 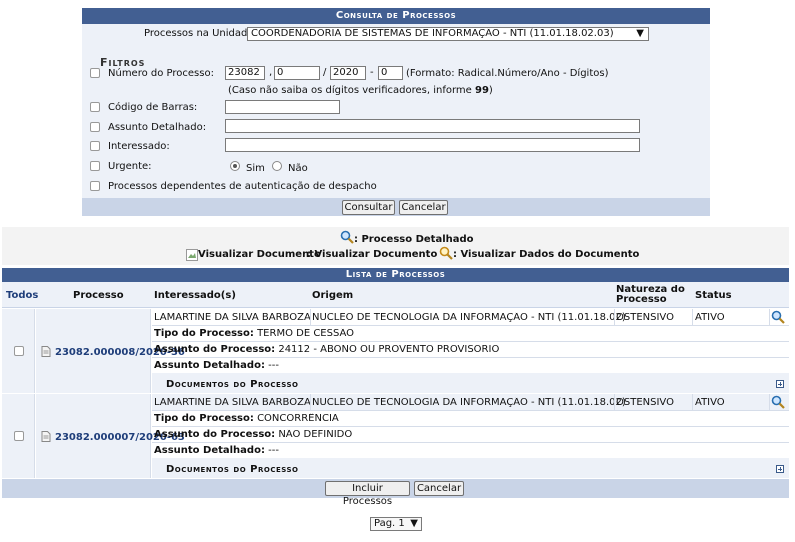 I want to click on interessado-label: Interessado:, so click(x=139, y=146).